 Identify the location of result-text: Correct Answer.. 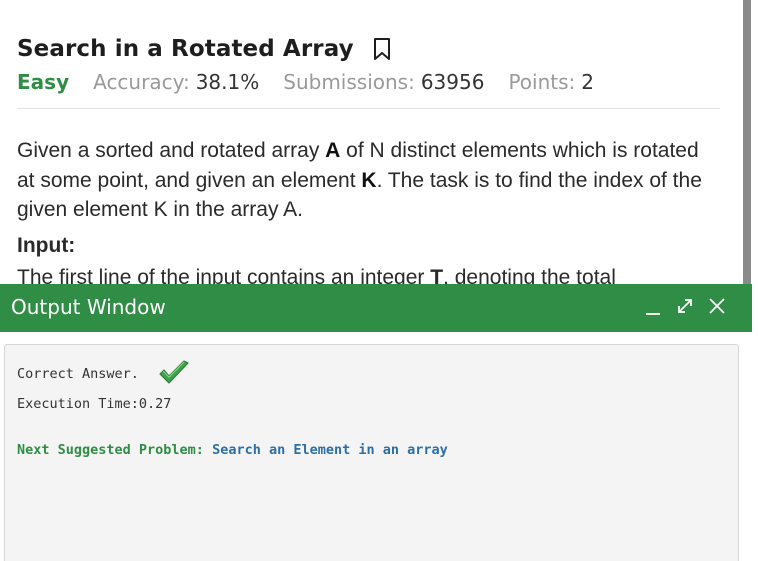
(78, 374).